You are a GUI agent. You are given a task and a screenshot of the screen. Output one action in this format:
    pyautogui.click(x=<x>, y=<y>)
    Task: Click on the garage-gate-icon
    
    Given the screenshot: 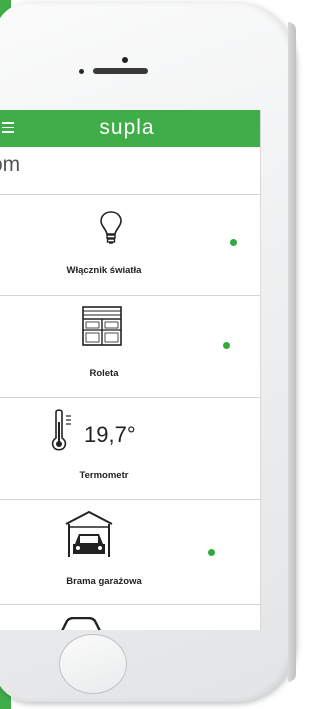 What is the action you would take?
    pyautogui.click(x=89, y=533)
    